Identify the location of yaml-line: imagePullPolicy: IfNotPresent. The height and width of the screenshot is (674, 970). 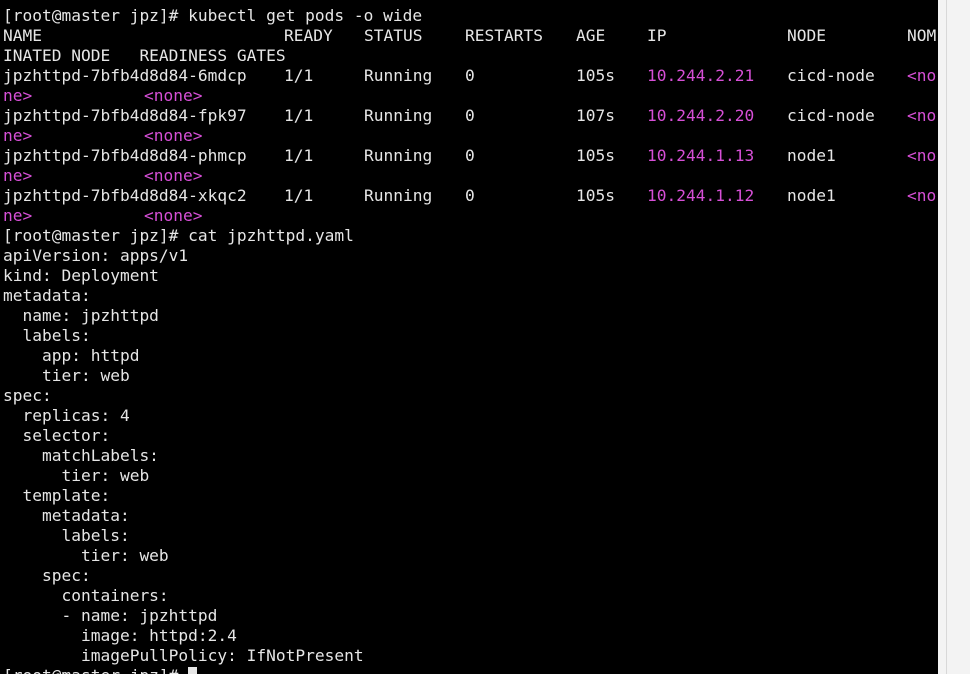
(183, 655).